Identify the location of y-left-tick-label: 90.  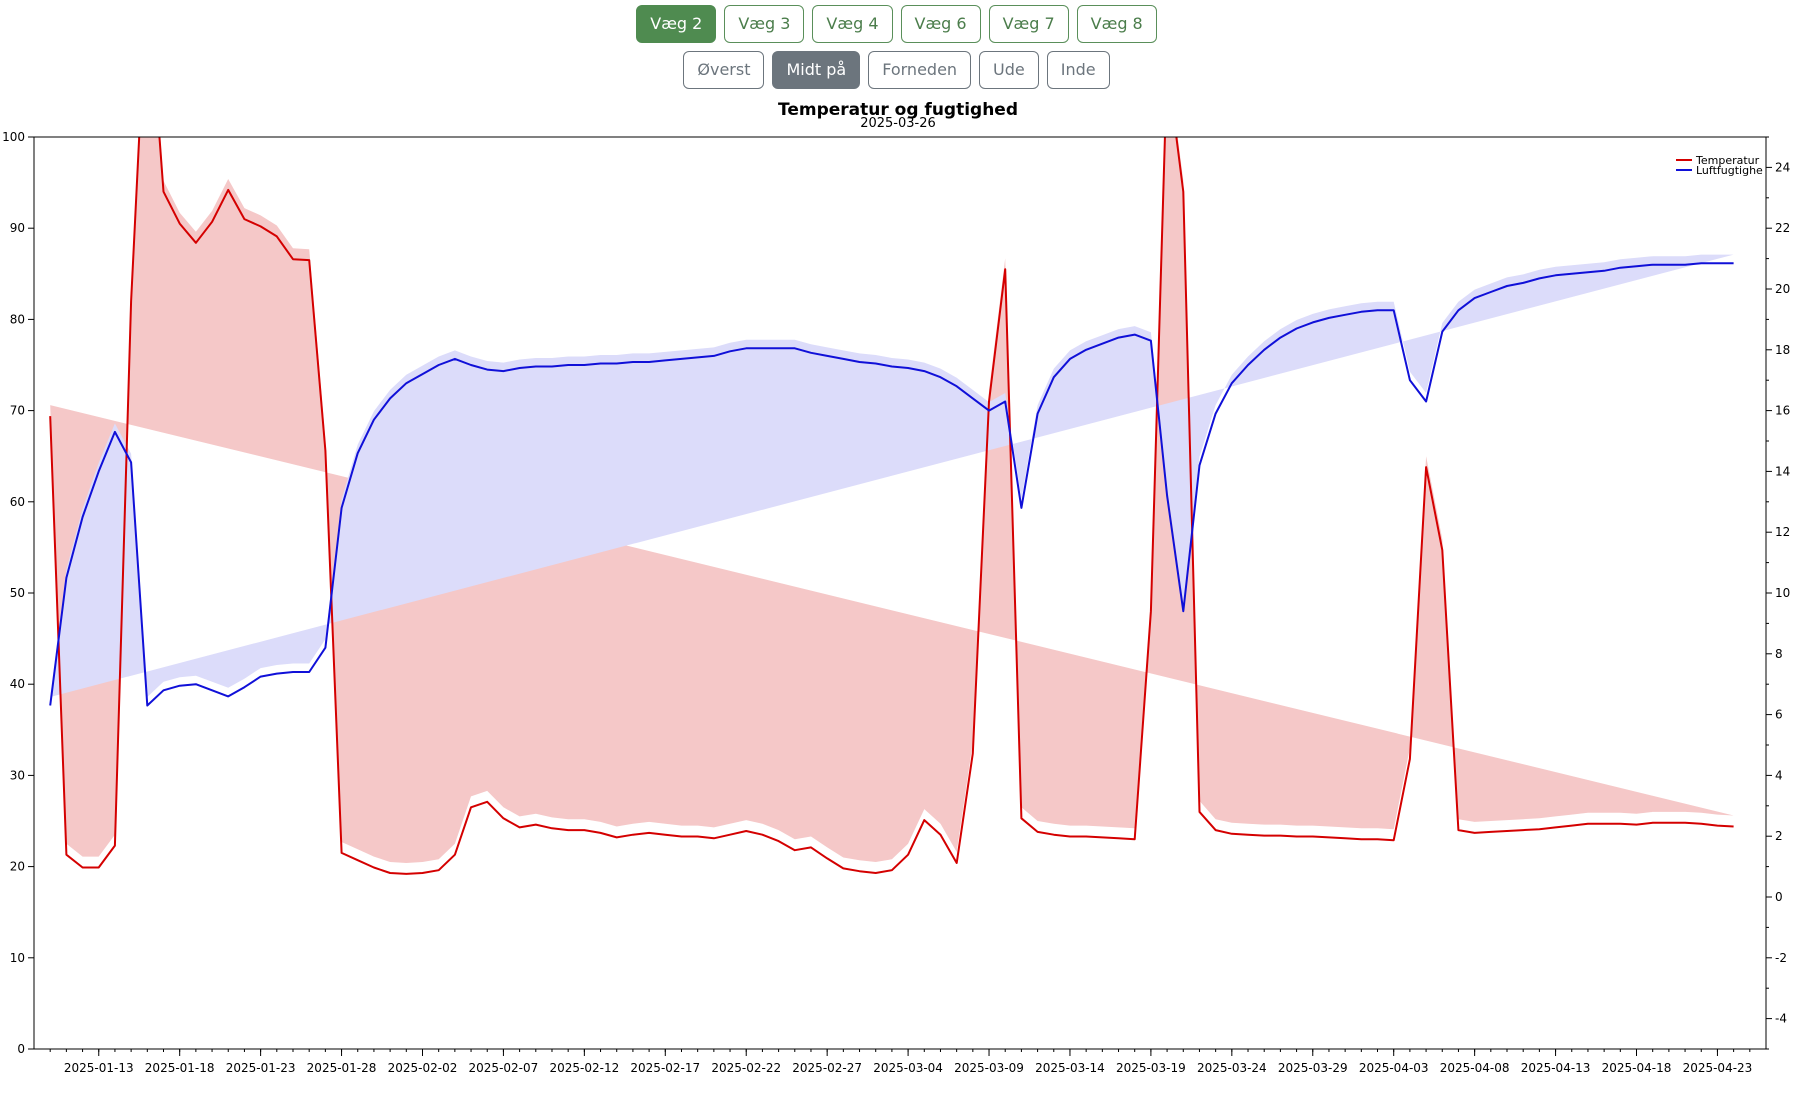
(17, 228).